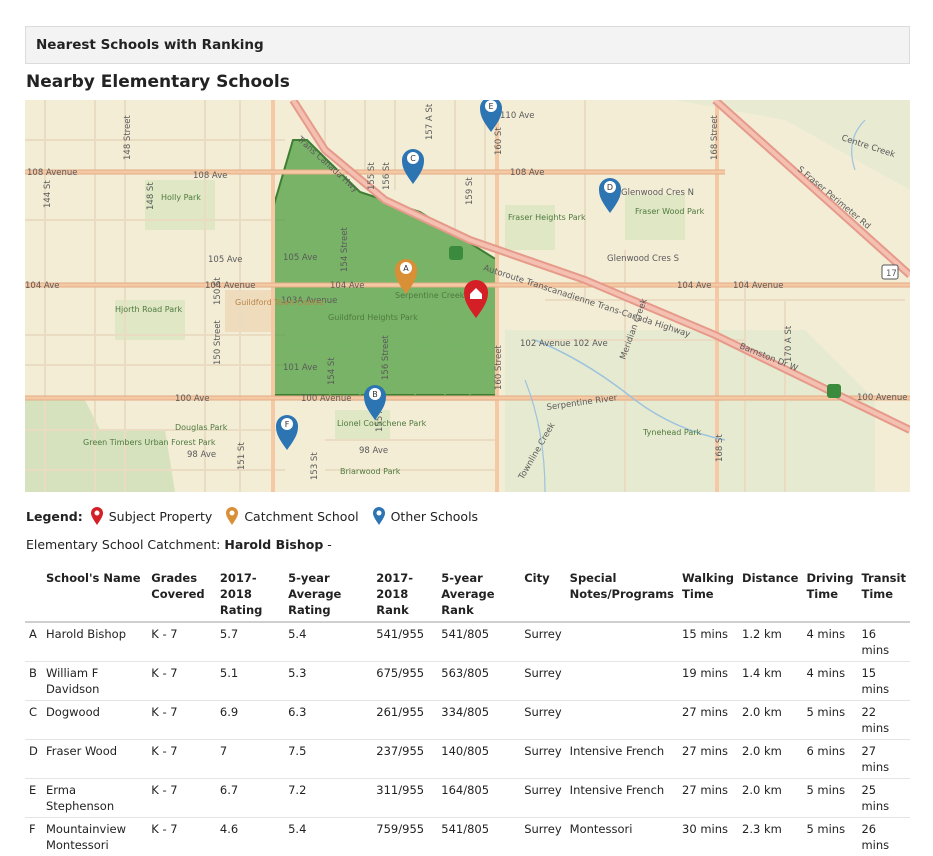 This screenshot has width=933, height=856. I want to click on svg-text: Holly Park, so click(181, 197).